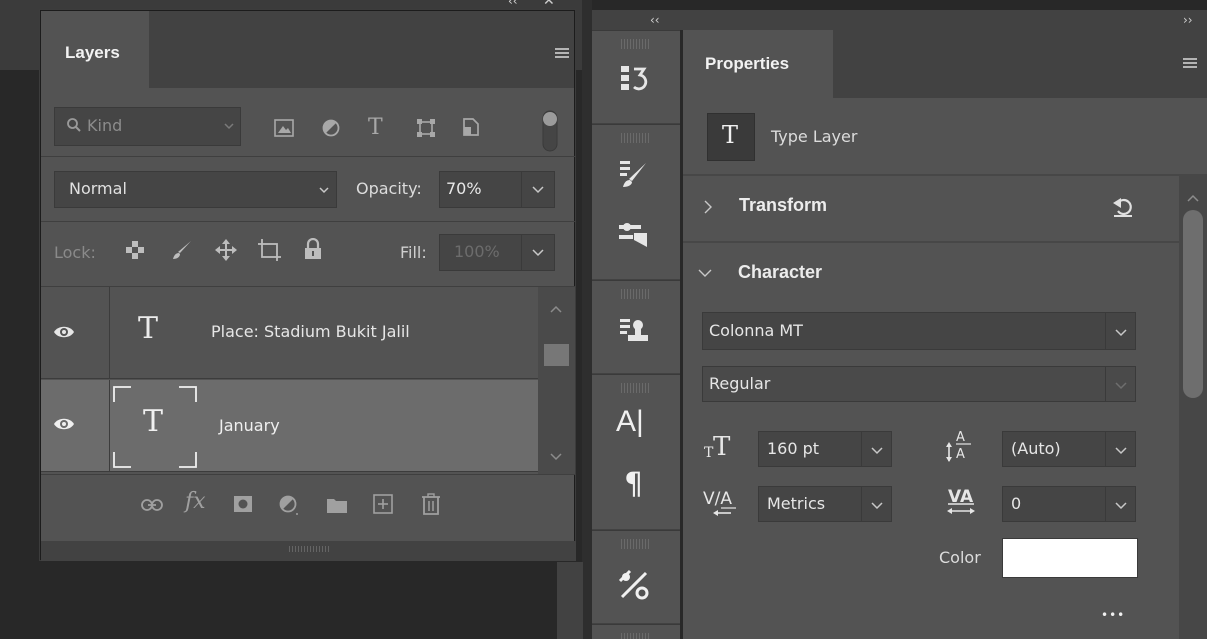 Image resolution: width=1207 pixels, height=639 pixels. Describe the element at coordinates (471, 127) in the screenshot. I see `smart-object-filter-icon` at that location.